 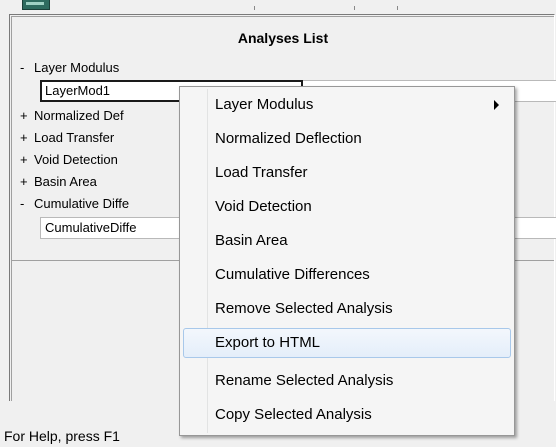 I want to click on menu-item-cumulative-differences: Cumulative Differences, so click(x=347, y=275).